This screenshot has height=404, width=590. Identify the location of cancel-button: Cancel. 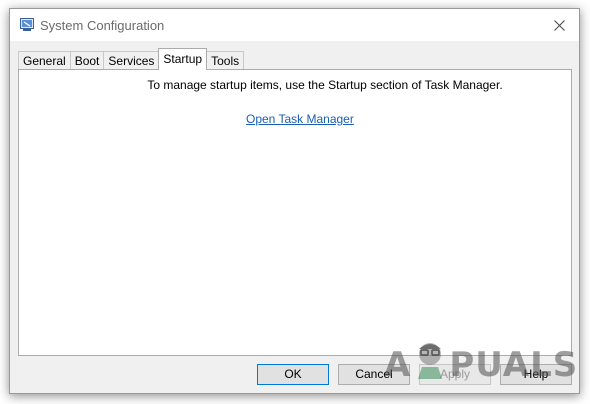
(374, 374).